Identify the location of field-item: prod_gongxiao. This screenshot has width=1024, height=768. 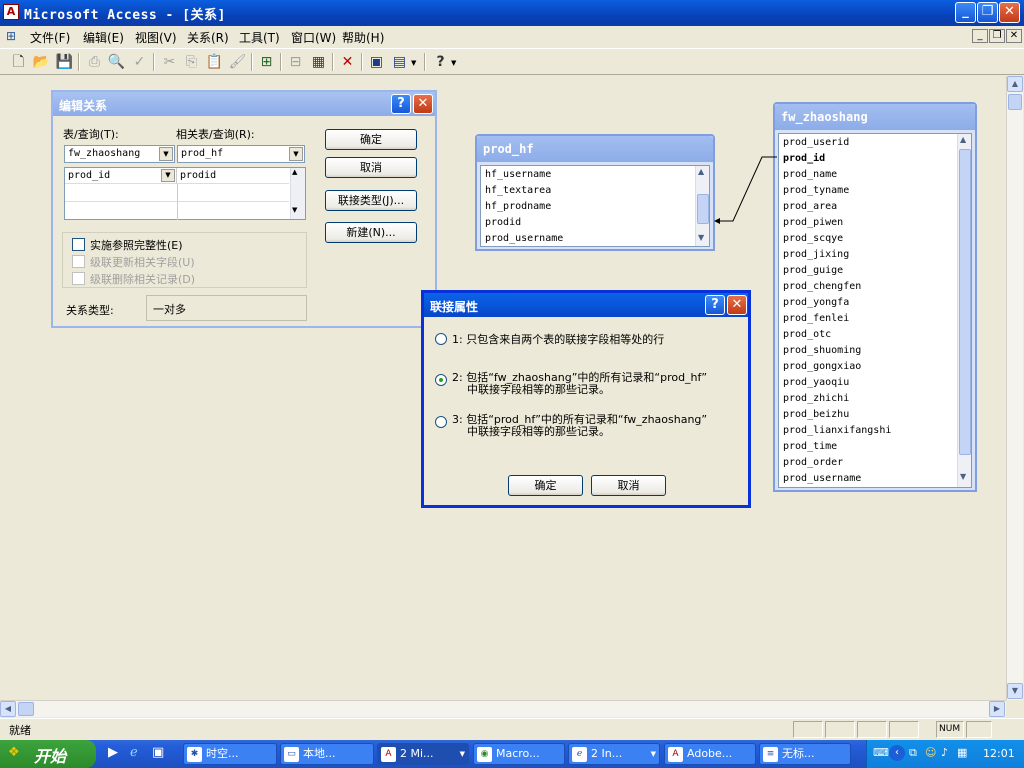
(822, 367).